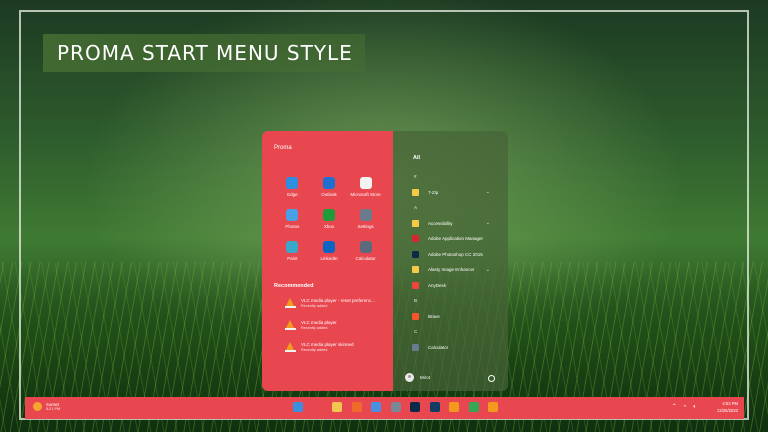 The width and height of the screenshot is (768, 432). I want to click on all-apps-label: Alasty Image Enhancer, so click(451, 270).